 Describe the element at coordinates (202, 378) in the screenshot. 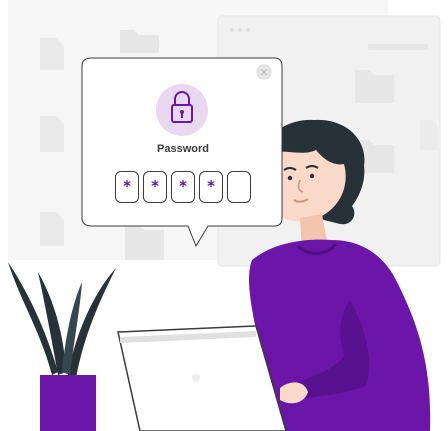

I see `laptop` at that location.